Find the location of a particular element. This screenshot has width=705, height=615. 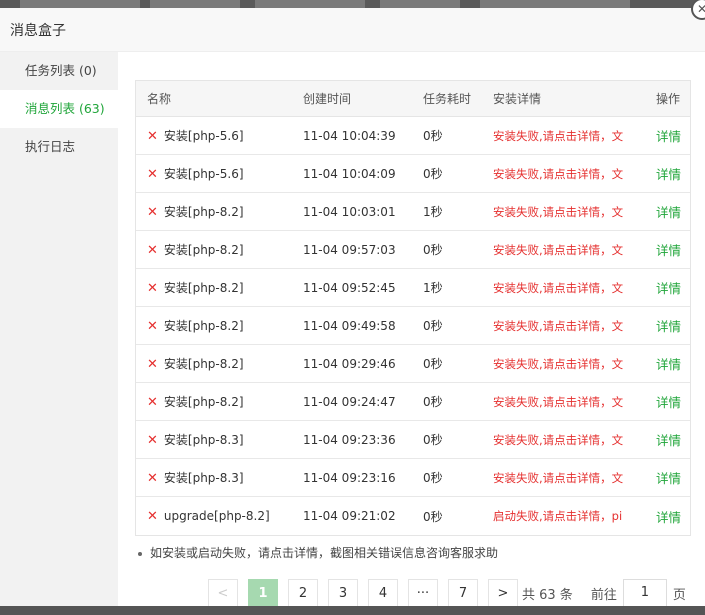

cell-created-time: 11-04 09:24:47 is located at coordinates (349, 401).